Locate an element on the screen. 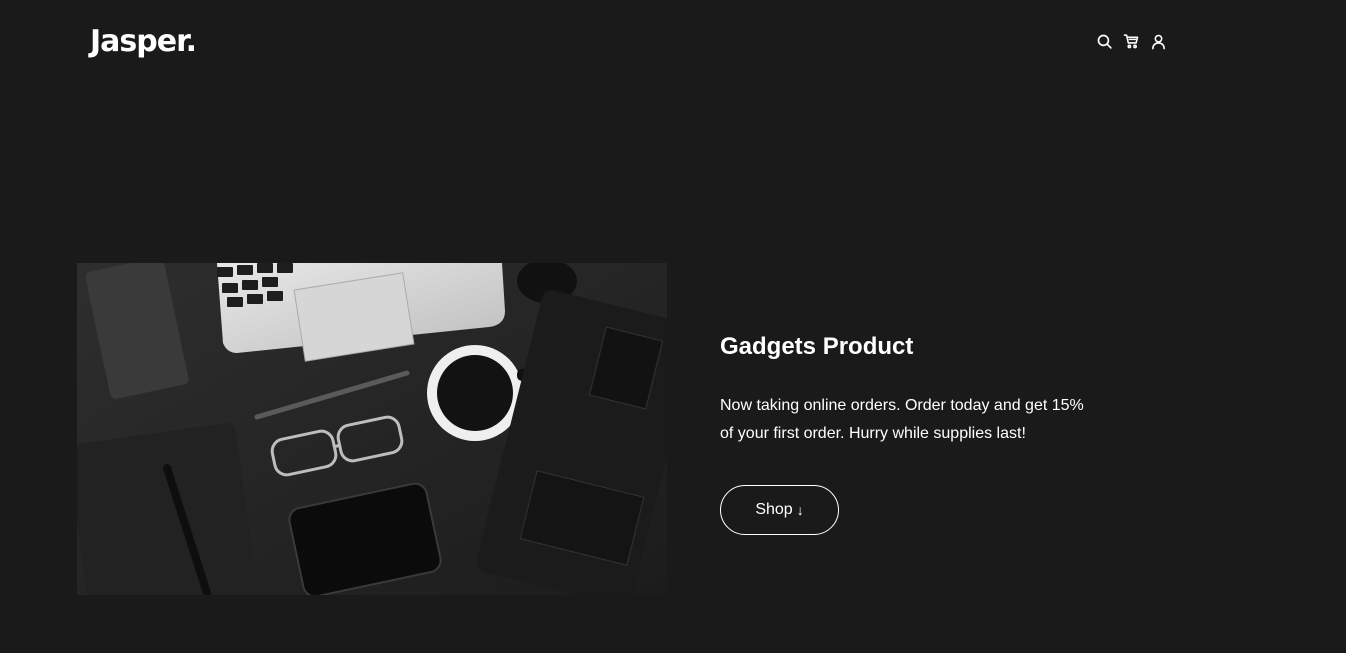 Image resolution: width=1346 pixels, height=653 pixels. search-icon is located at coordinates (1104, 41).